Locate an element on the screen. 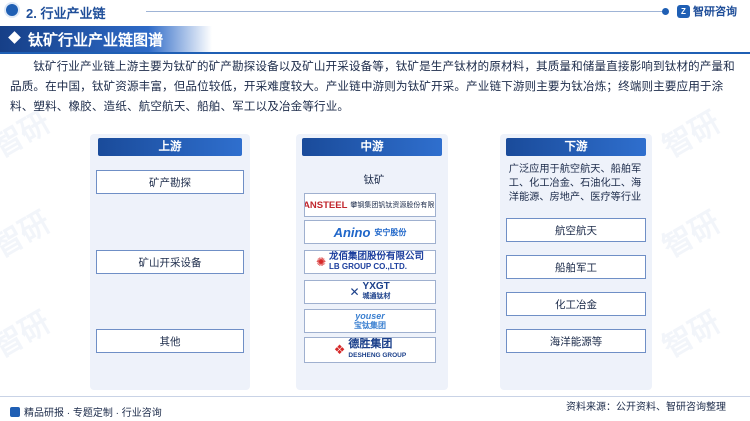 This screenshot has width=750, height=421. company-text: 德胜集团 DESHENG GROUP is located at coordinates (377, 350).